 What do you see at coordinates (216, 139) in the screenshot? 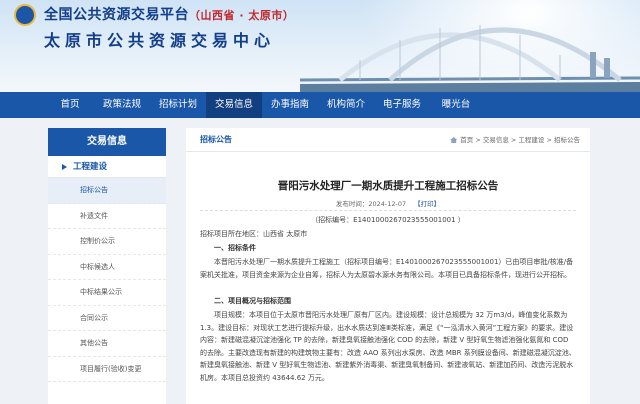
I see `section-title: 招标公告` at bounding box center [216, 139].